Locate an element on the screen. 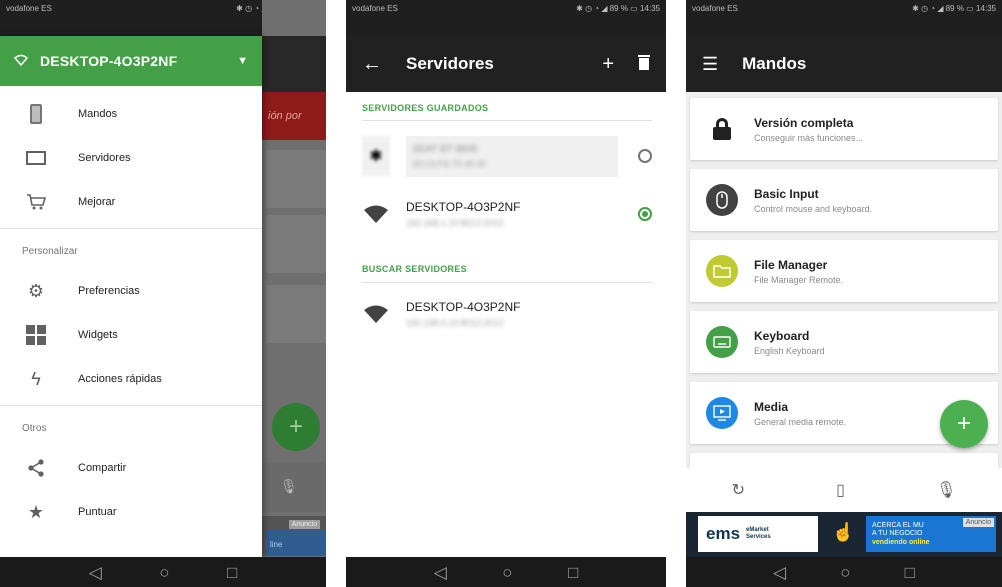  ad-line: vendiendo online is located at coordinates (901, 542).